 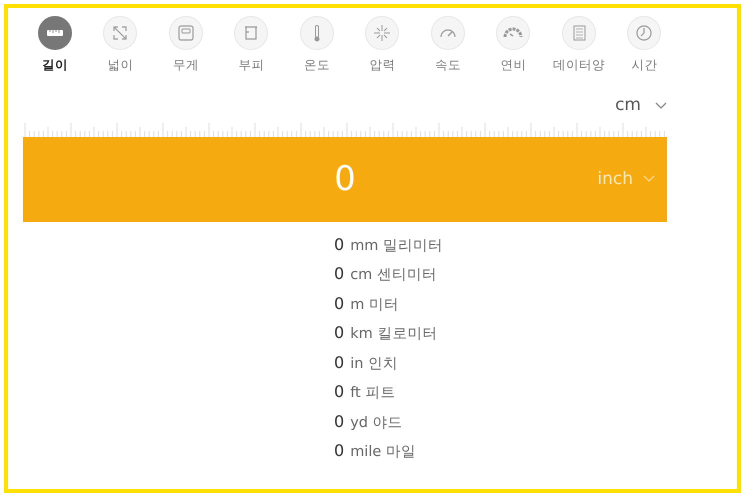 What do you see at coordinates (641, 105) in the screenshot?
I see `unit-dropdown: cm` at bounding box center [641, 105].